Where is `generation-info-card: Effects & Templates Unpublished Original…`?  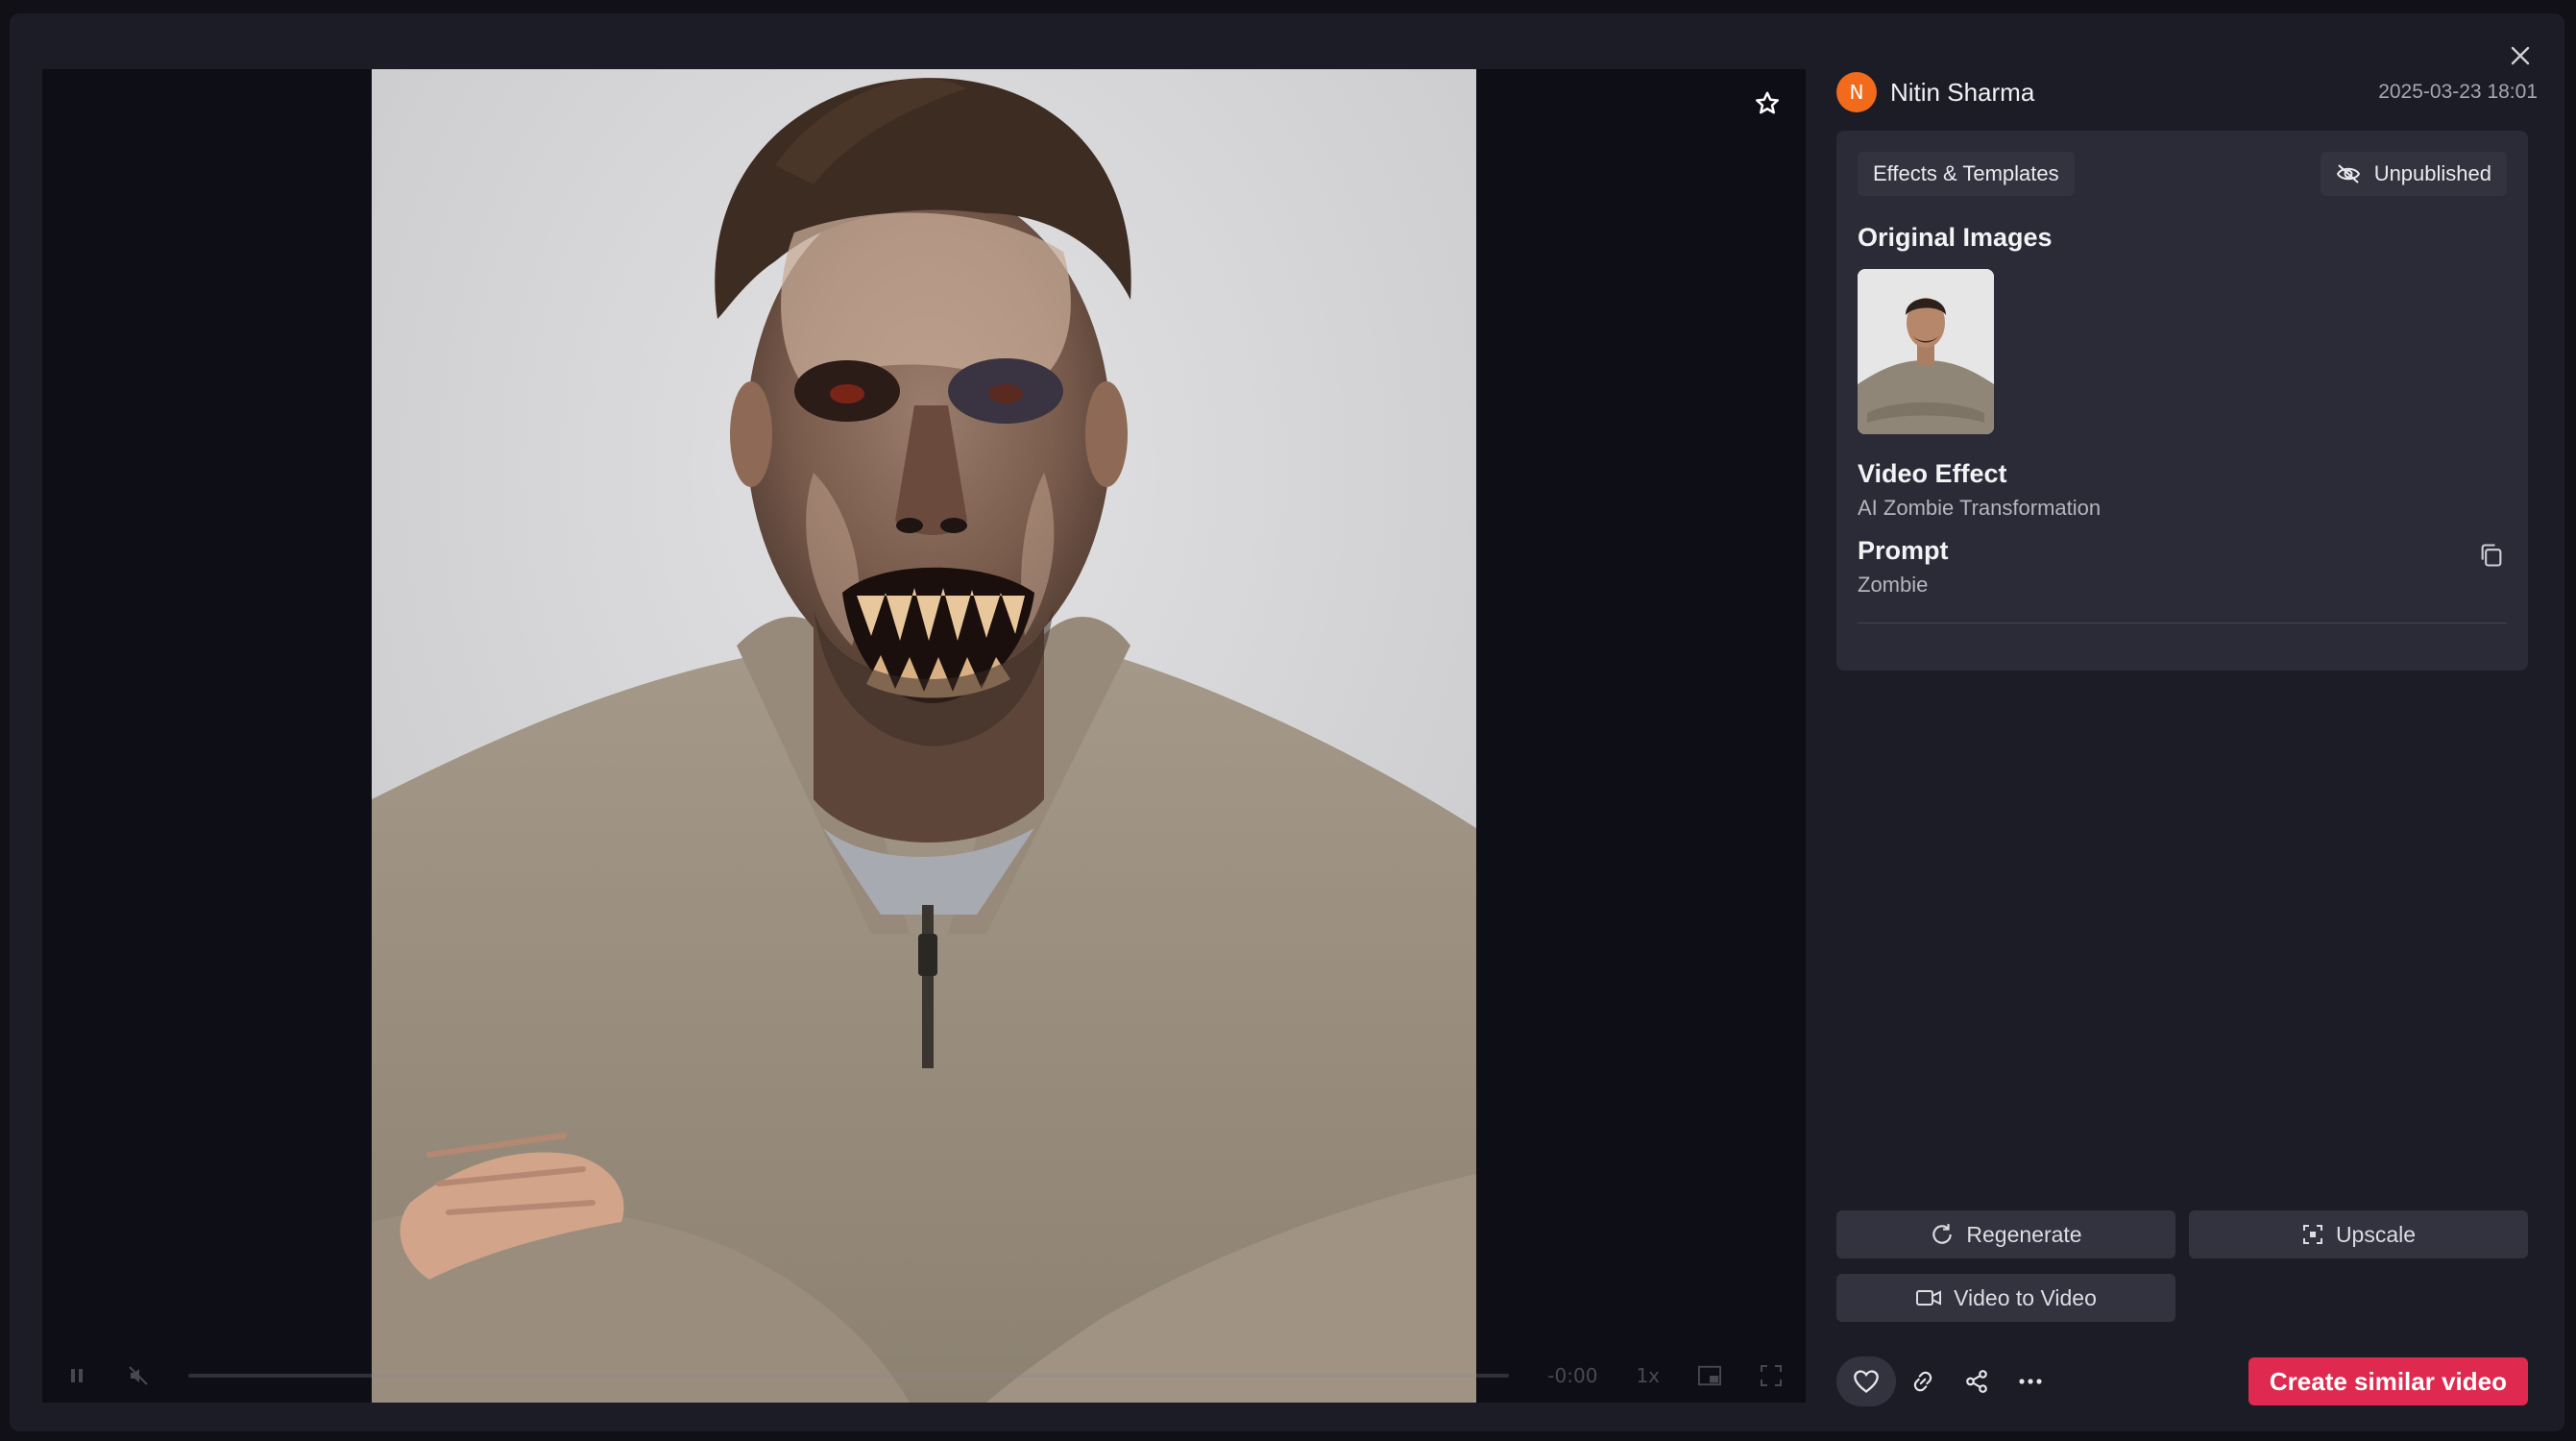 generation-info-card: Effects & Templates Unpublished Original… is located at coordinates (2182, 401).